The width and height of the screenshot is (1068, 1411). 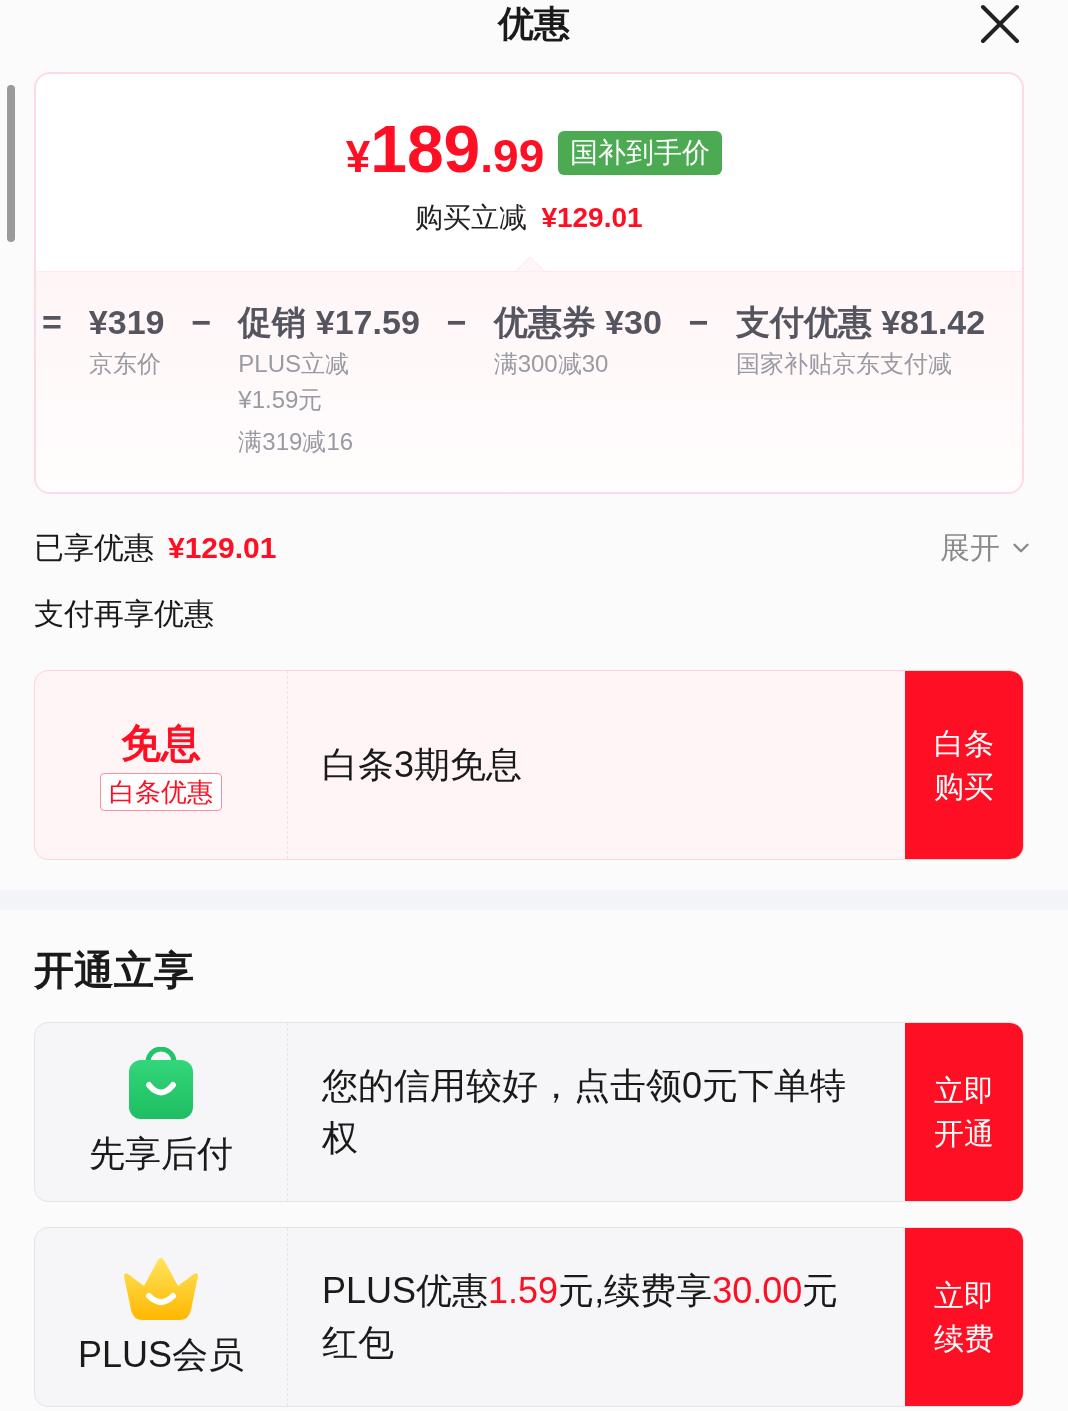 I want to click on price-note: 京东价, so click(x=125, y=364).